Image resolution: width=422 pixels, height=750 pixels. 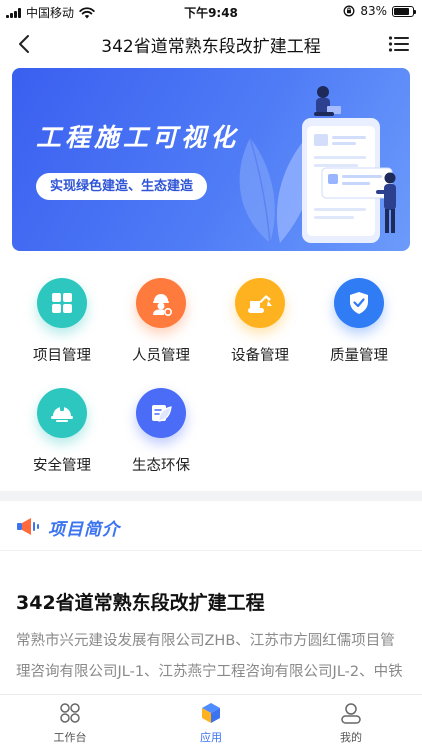 What do you see at coordinates (138, 137) in the screenshot?
I see `banner-title: 工程施工可视化` at bounding box center [138, 137].